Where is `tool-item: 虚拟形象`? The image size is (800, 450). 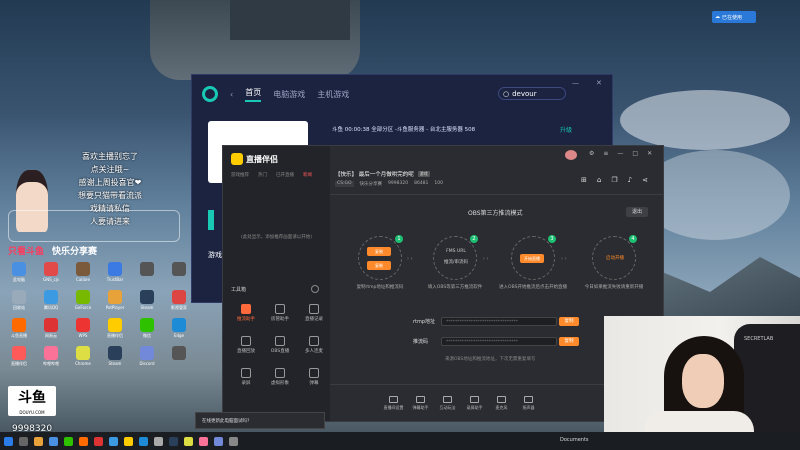 tool-item: 虚拟形象 is located at coordinates (280, 384).